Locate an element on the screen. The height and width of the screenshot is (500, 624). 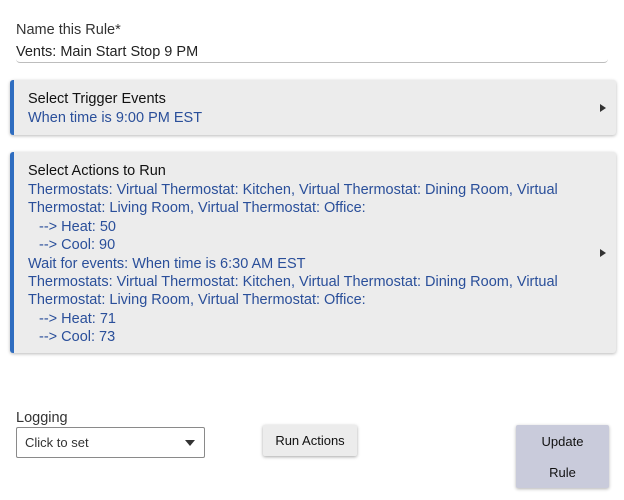
update-rule-button-line1: Update is located at coordinates (562, 441).